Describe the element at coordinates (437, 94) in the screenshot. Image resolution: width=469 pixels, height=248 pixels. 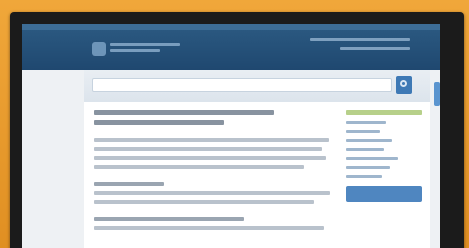
I see `scroll-indicator` at that location.